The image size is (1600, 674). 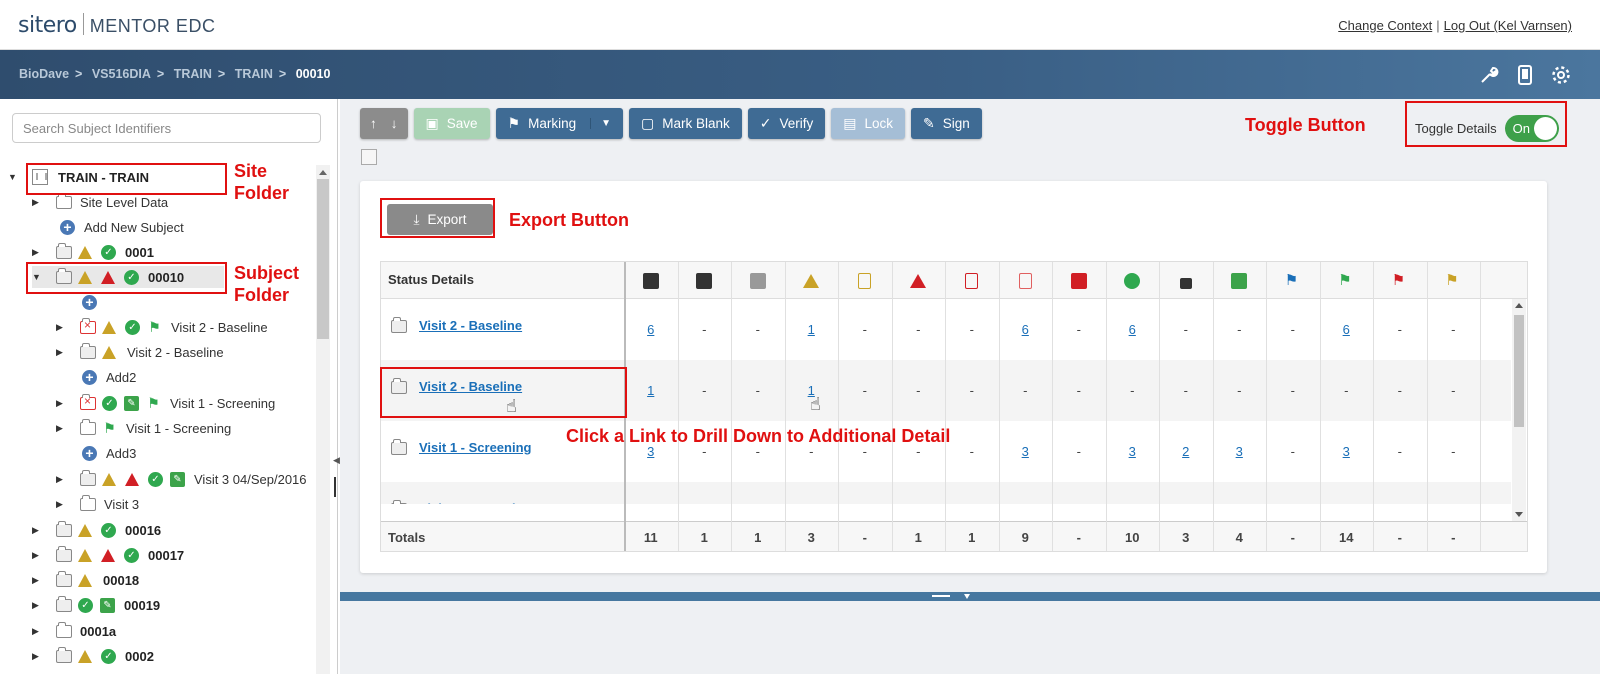 What do you see at coordinates (1385, 25) in the screenshot?
I see `change-context-link: Change Context` at bounding box center [1385, 25].